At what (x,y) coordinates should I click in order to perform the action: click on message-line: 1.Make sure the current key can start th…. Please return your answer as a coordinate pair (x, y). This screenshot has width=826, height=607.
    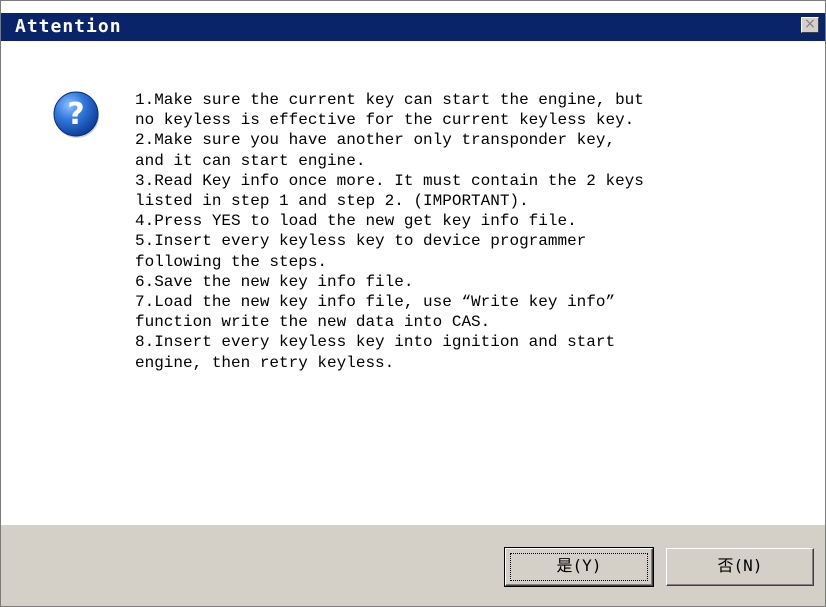
    Looking at the image, I should click on (389, 100).